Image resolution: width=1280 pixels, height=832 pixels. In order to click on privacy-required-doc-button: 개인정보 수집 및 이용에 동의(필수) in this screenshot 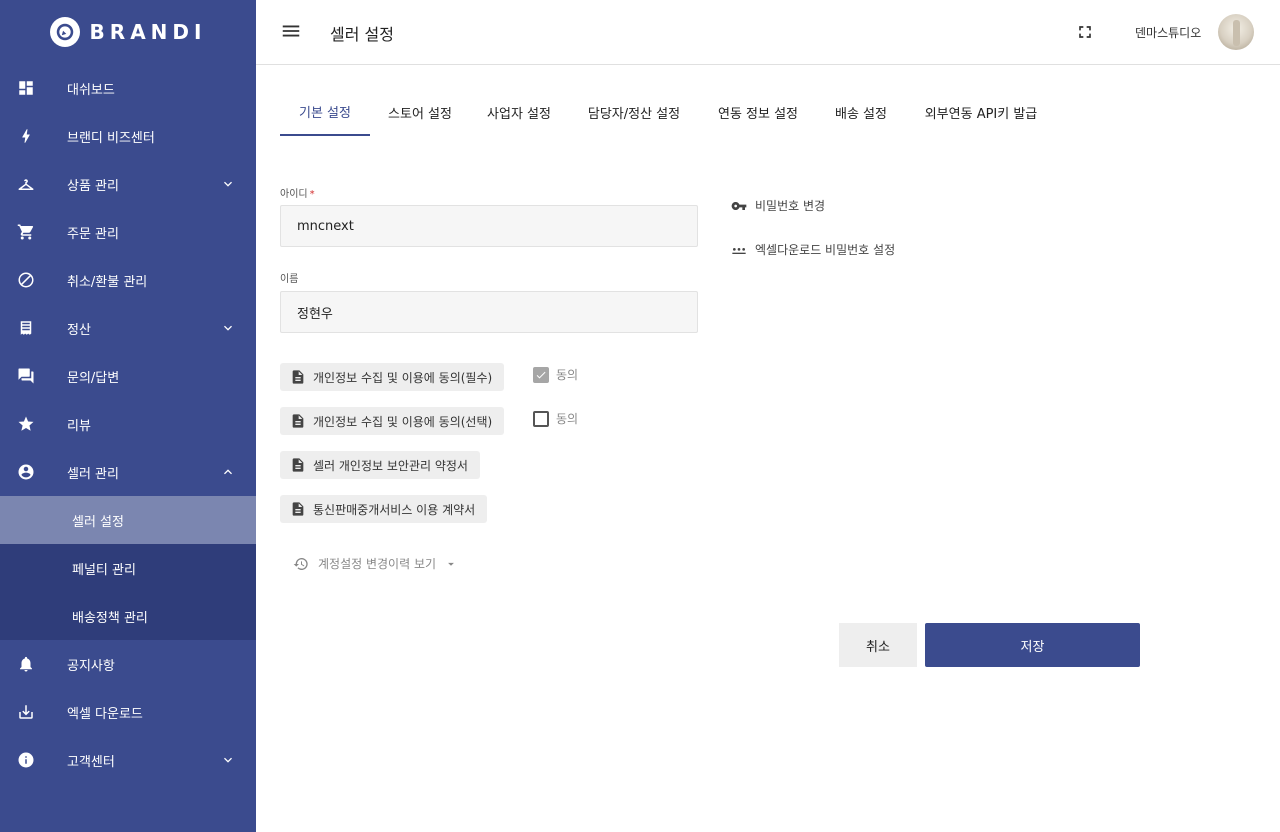, I will do `click(392, 377)`.